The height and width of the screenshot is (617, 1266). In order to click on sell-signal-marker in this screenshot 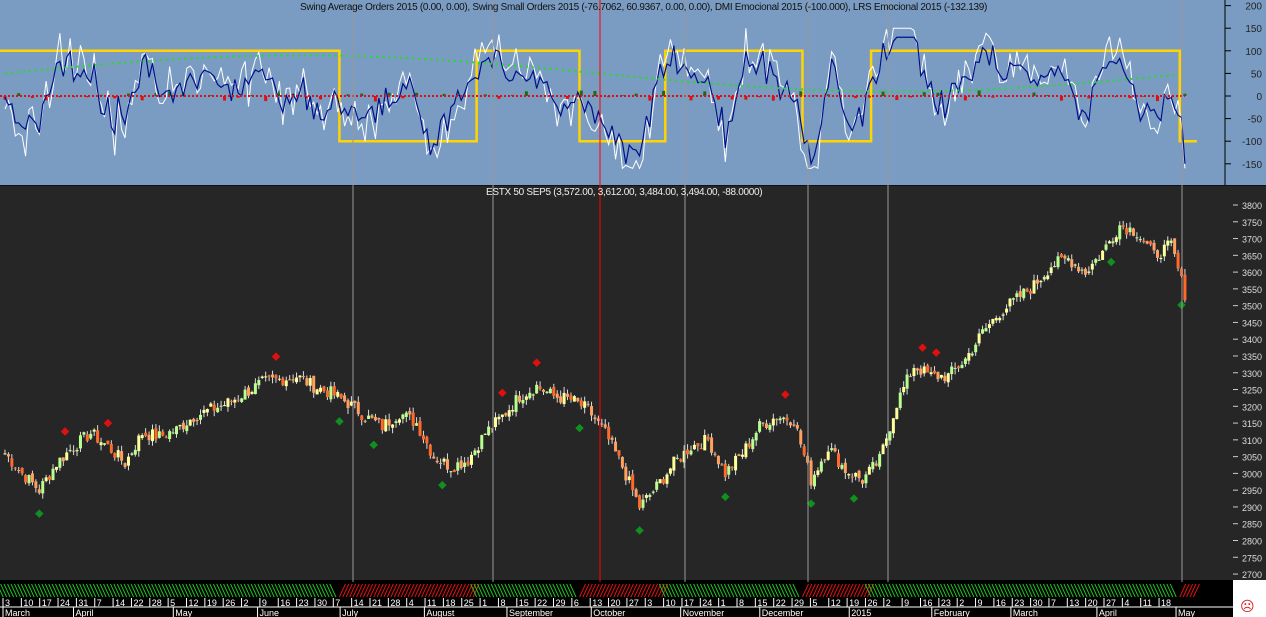, I will do `click(922, 347)`.